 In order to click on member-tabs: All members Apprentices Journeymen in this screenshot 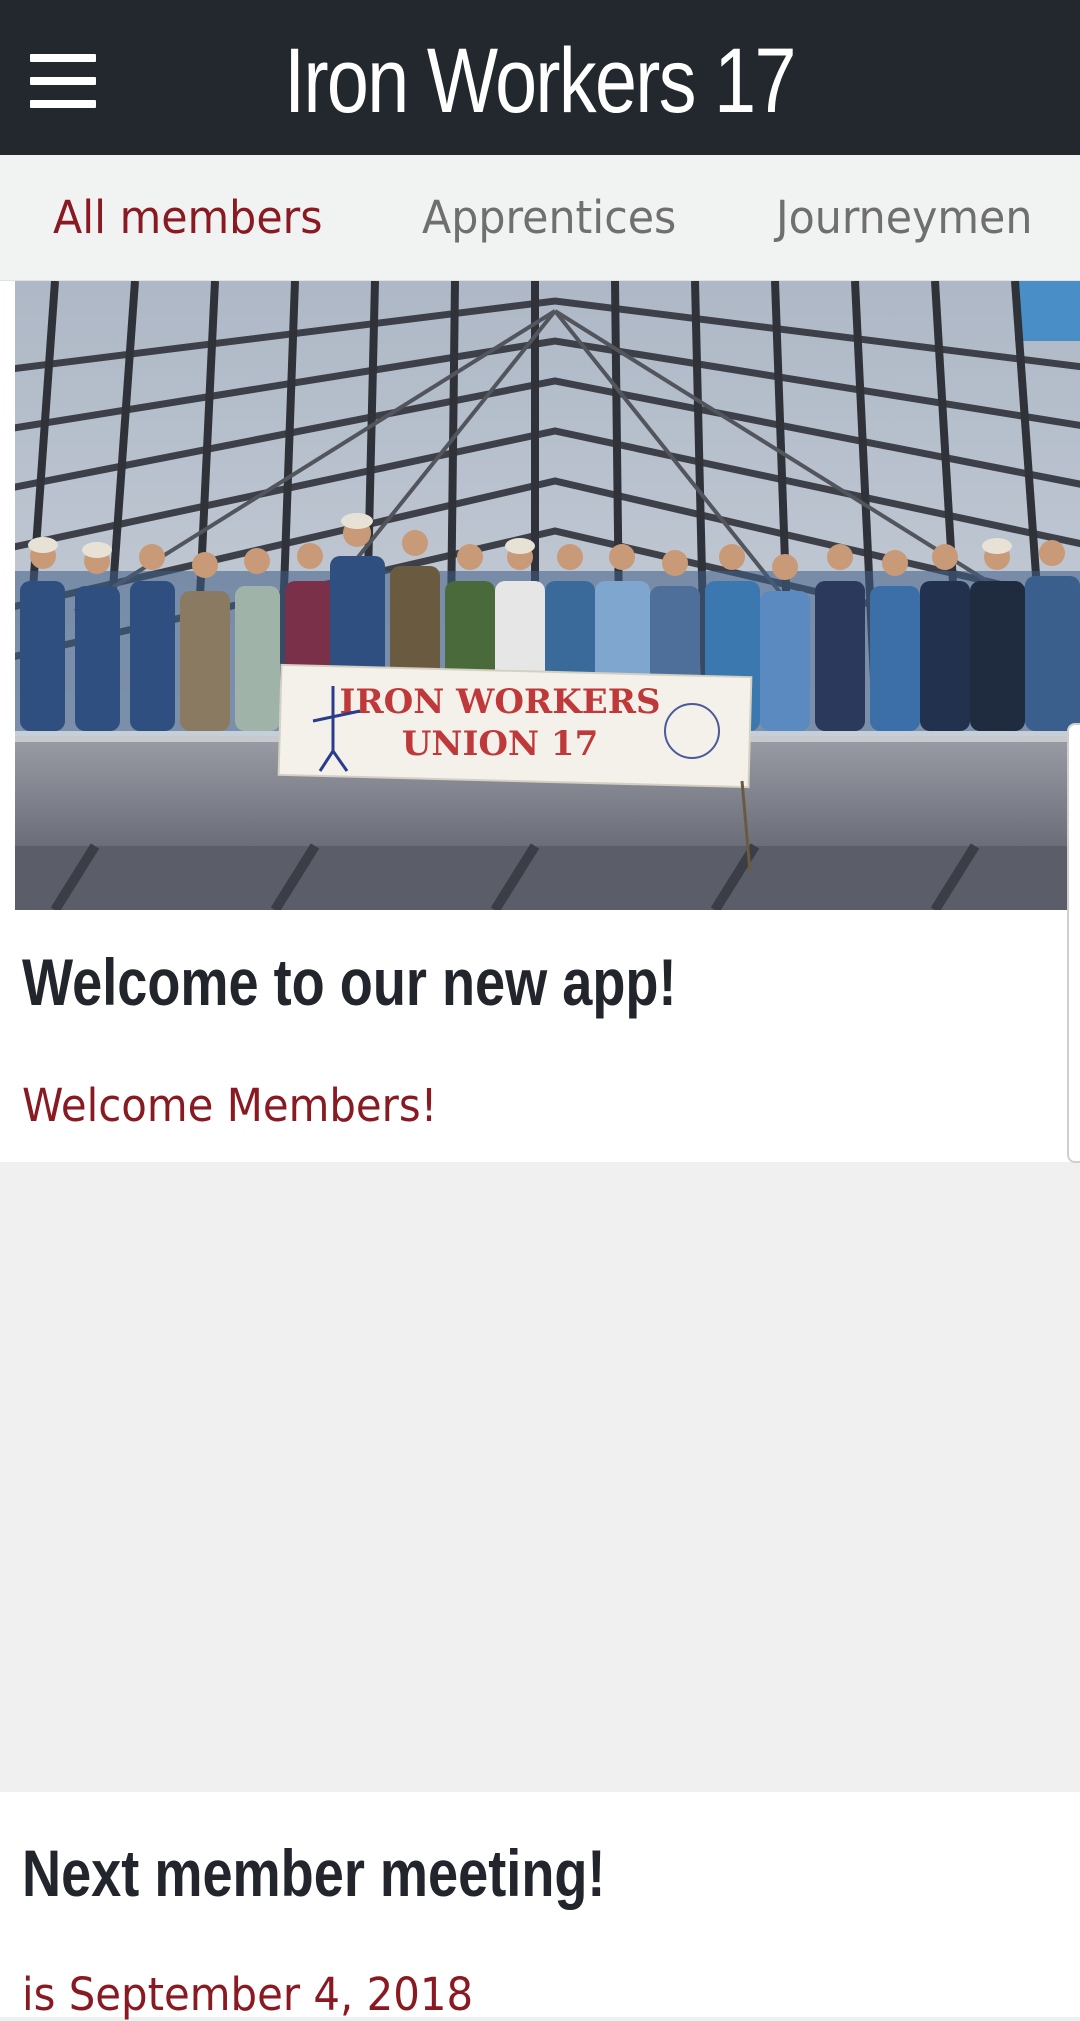, I will do `click(540, 218)`.